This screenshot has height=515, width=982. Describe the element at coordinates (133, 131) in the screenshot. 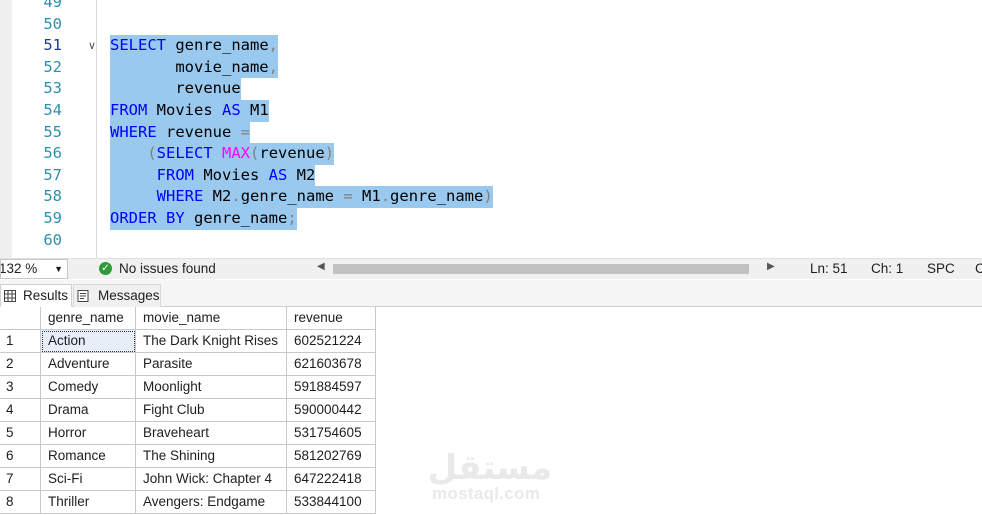

I see `sql-keyword: WHERE` at that location.